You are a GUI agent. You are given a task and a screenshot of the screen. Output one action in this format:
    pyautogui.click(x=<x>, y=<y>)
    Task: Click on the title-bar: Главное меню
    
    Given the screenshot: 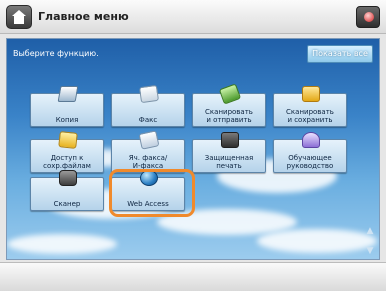 What is the action you would take?
    pyautogui.click(x=193, y=17)
    